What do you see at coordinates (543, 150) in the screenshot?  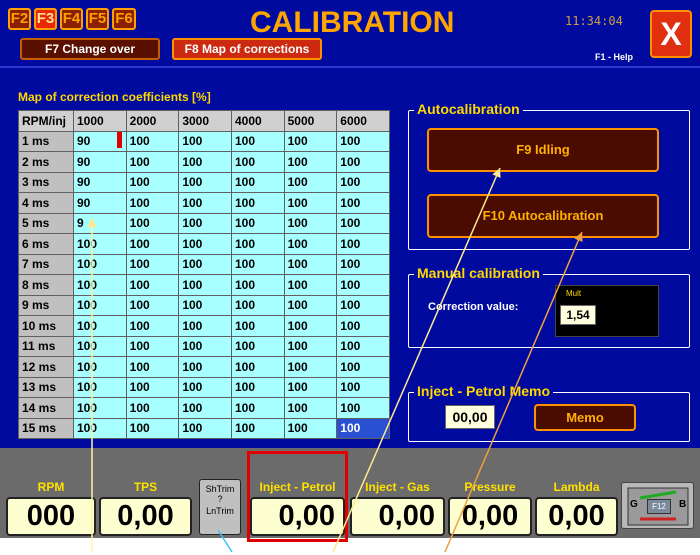 I see `idling-button: F9 Idling` at bounding box center [543, 150].